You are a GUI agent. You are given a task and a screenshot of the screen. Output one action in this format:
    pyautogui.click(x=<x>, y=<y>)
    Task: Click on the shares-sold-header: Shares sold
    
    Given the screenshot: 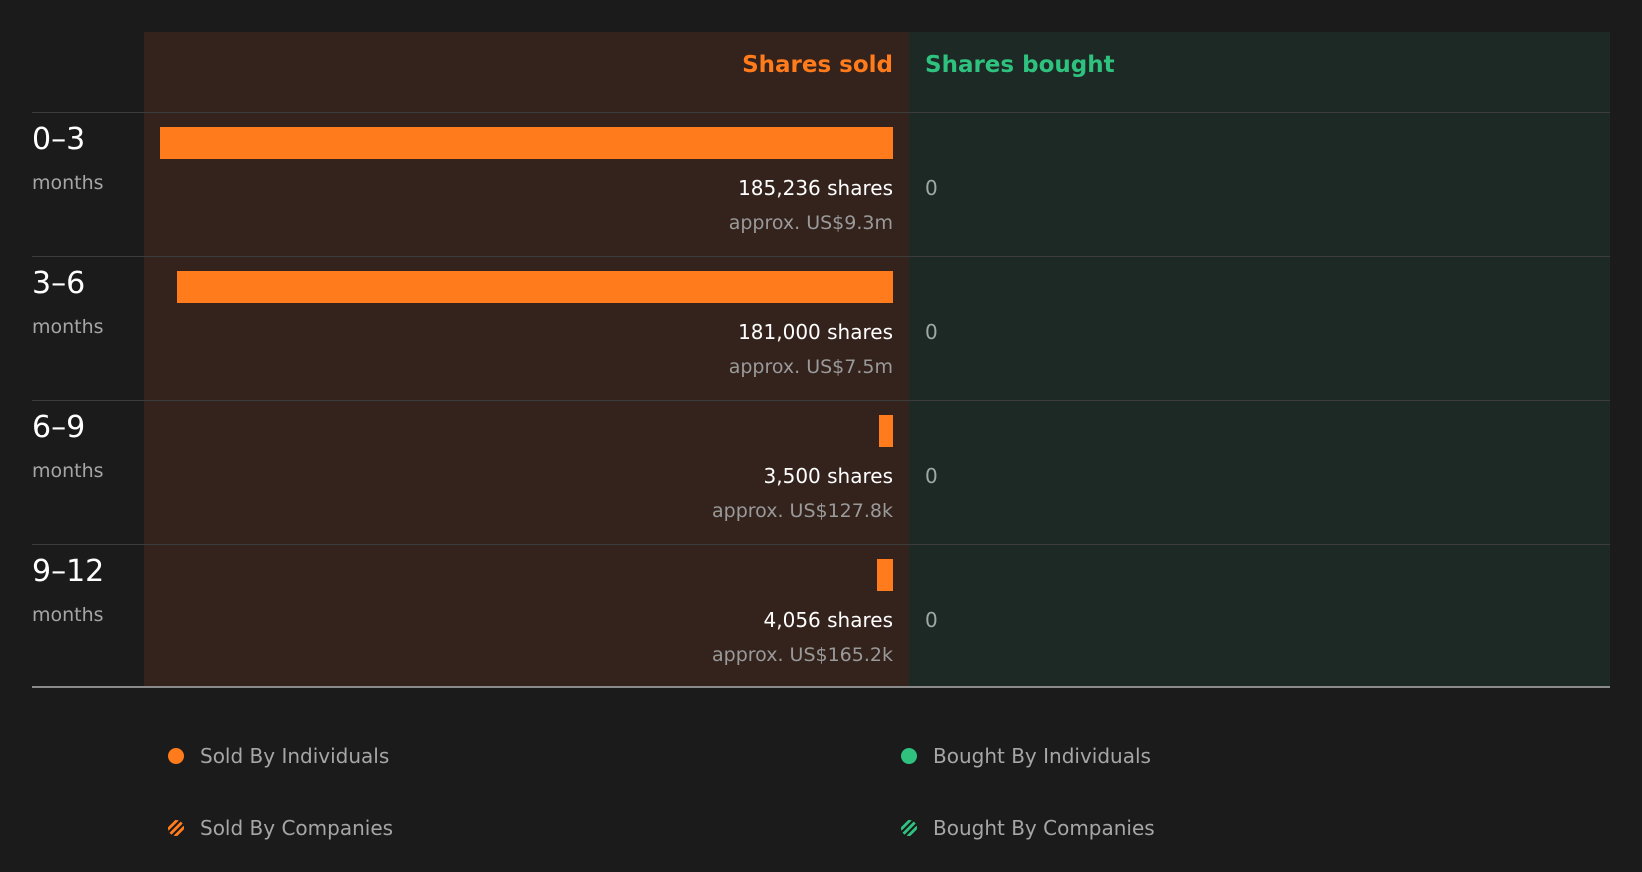 What is the action you would take?
    pyautogui.click(x=817, y=65)
    